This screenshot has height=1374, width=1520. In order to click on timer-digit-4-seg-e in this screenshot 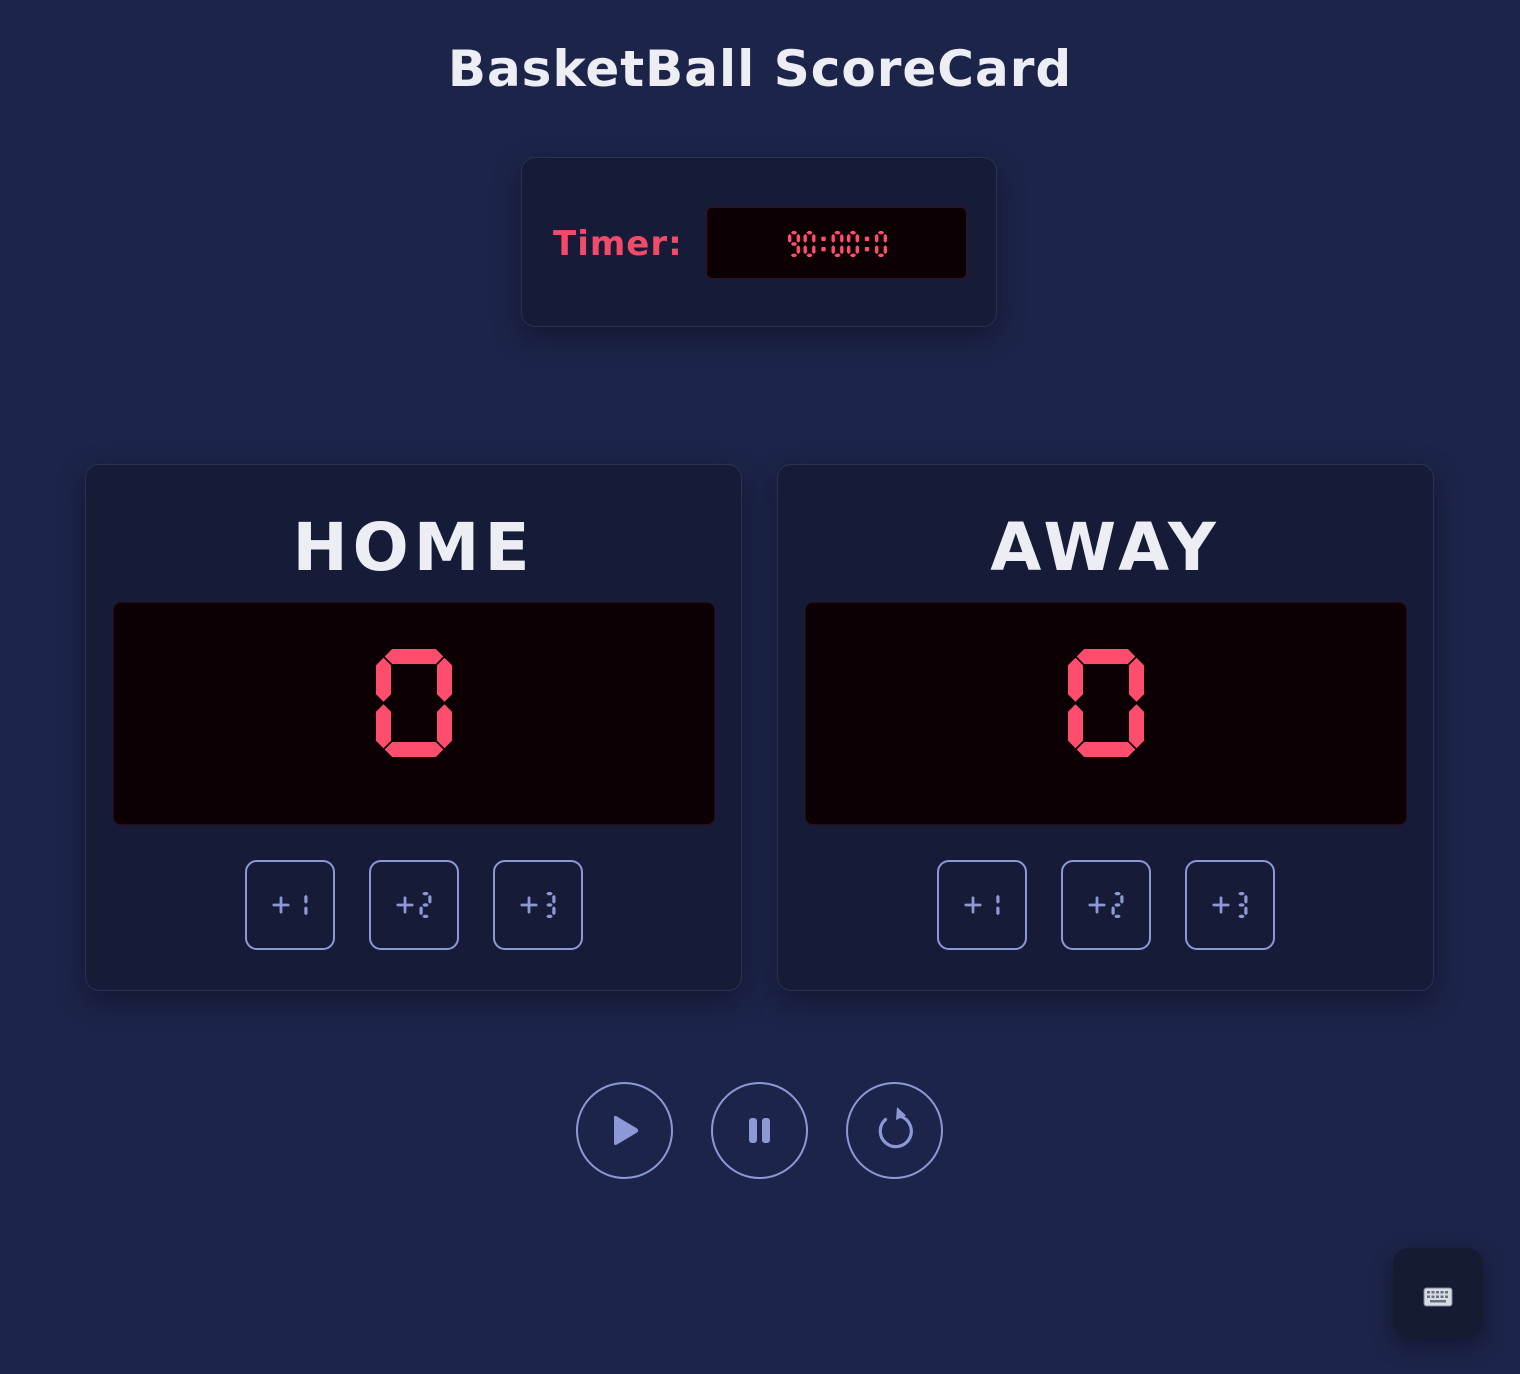, I will do `click(849, 250)`.